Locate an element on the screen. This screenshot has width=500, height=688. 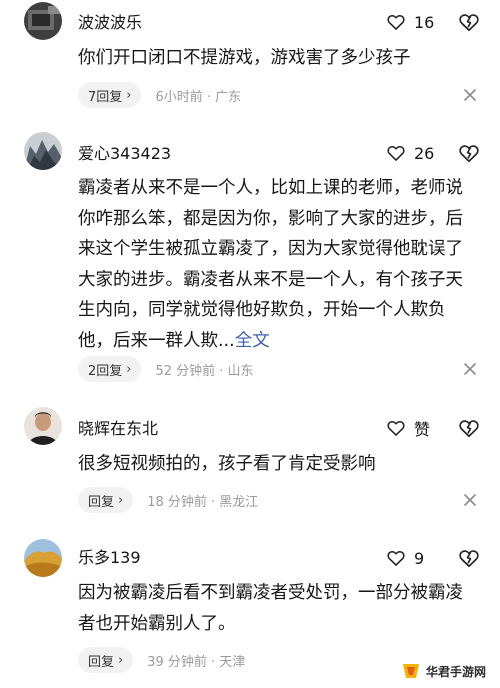
meta-row: 回复 › 18 分钟前 · 黑龙江 is located at coordinates (168, 500).